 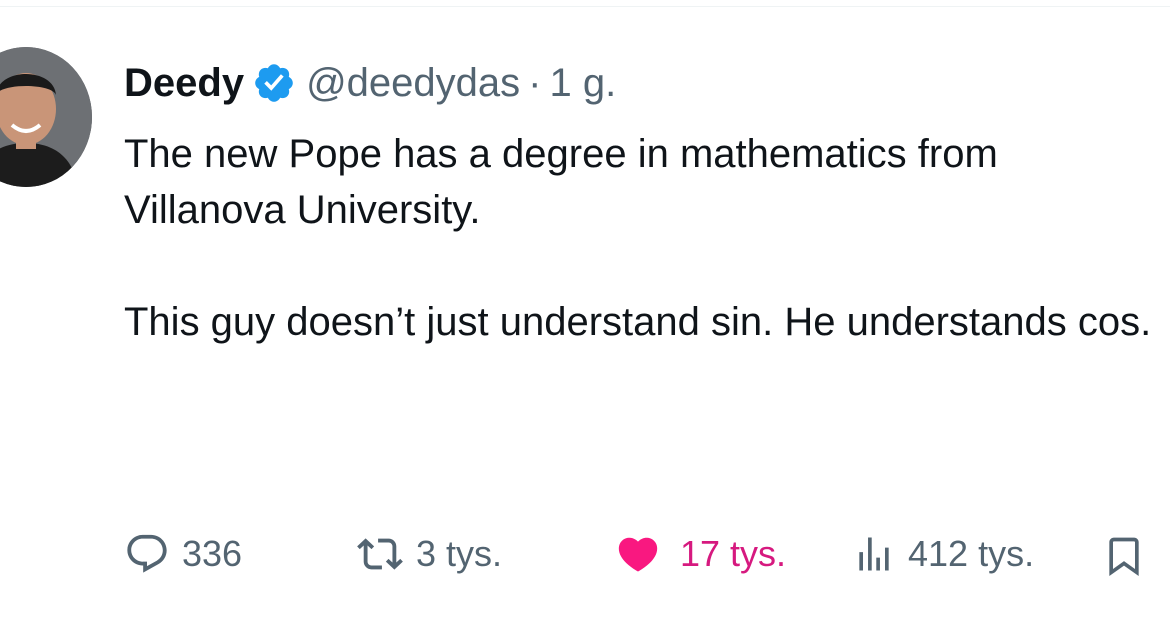 I want to click on heart-icon, so click(x=638, y=554).